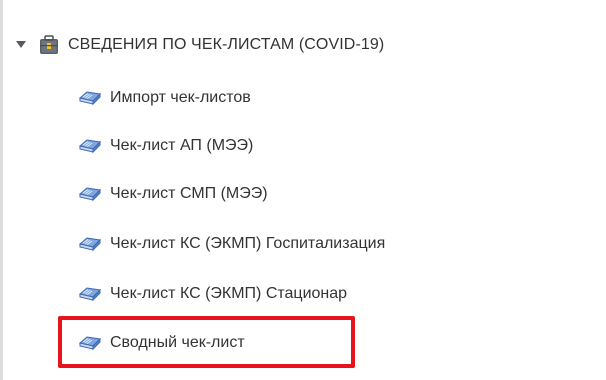 Image resolution: width=606 pixels, height=380 pixels. I want to click on tree-item-checklist-smp: Чек-лист СМП (МЭЭ), so click(173, 194).